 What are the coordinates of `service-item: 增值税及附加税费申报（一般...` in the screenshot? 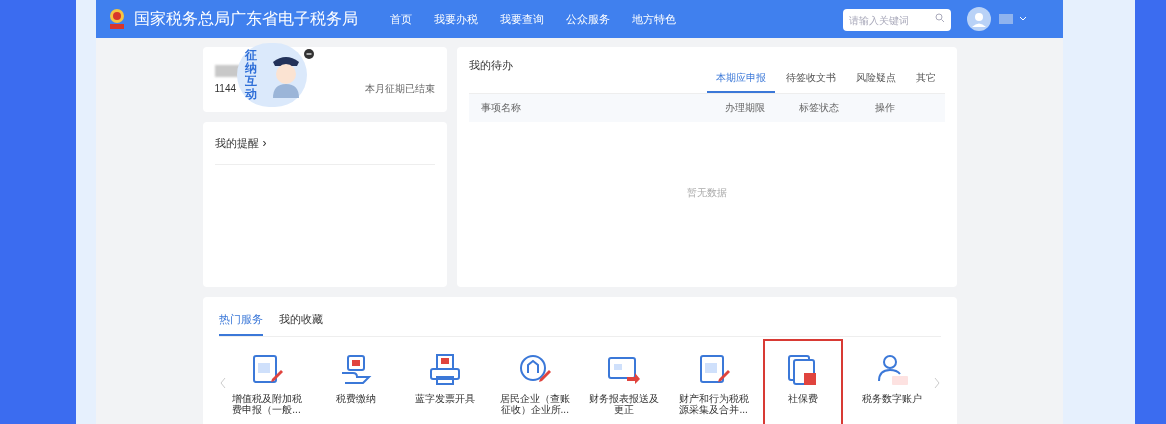 It's located at (266, 381).